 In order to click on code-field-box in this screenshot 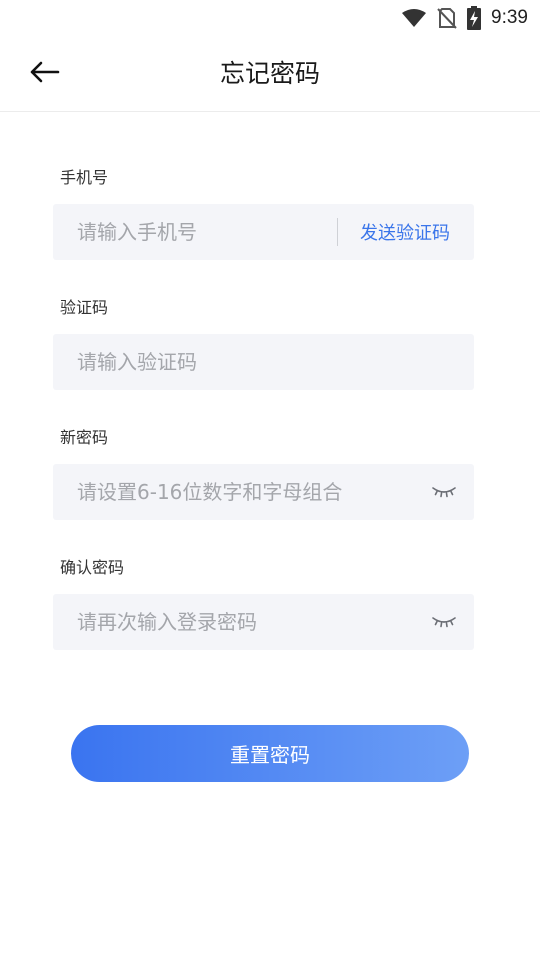, I will do `click(263, 362)`.